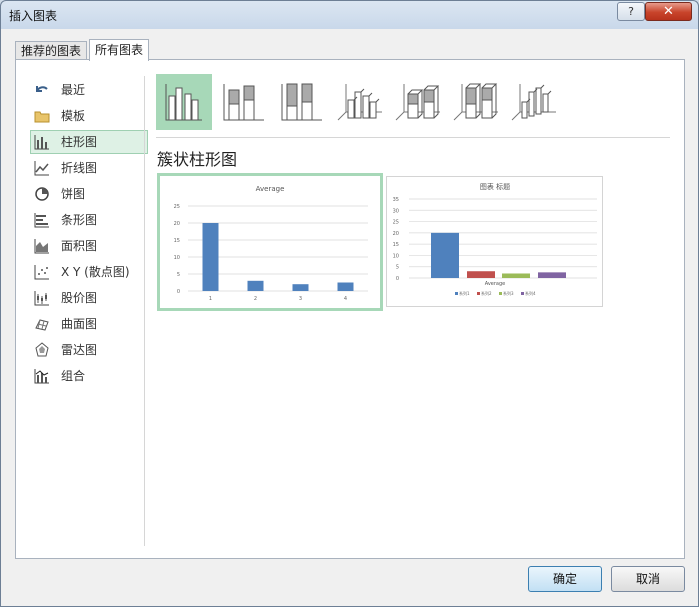 This screenshot has width=699, height=607. Describe the element at coordinates (42, 325) in the screenshot. I see `surface-chart-icon` at that location.